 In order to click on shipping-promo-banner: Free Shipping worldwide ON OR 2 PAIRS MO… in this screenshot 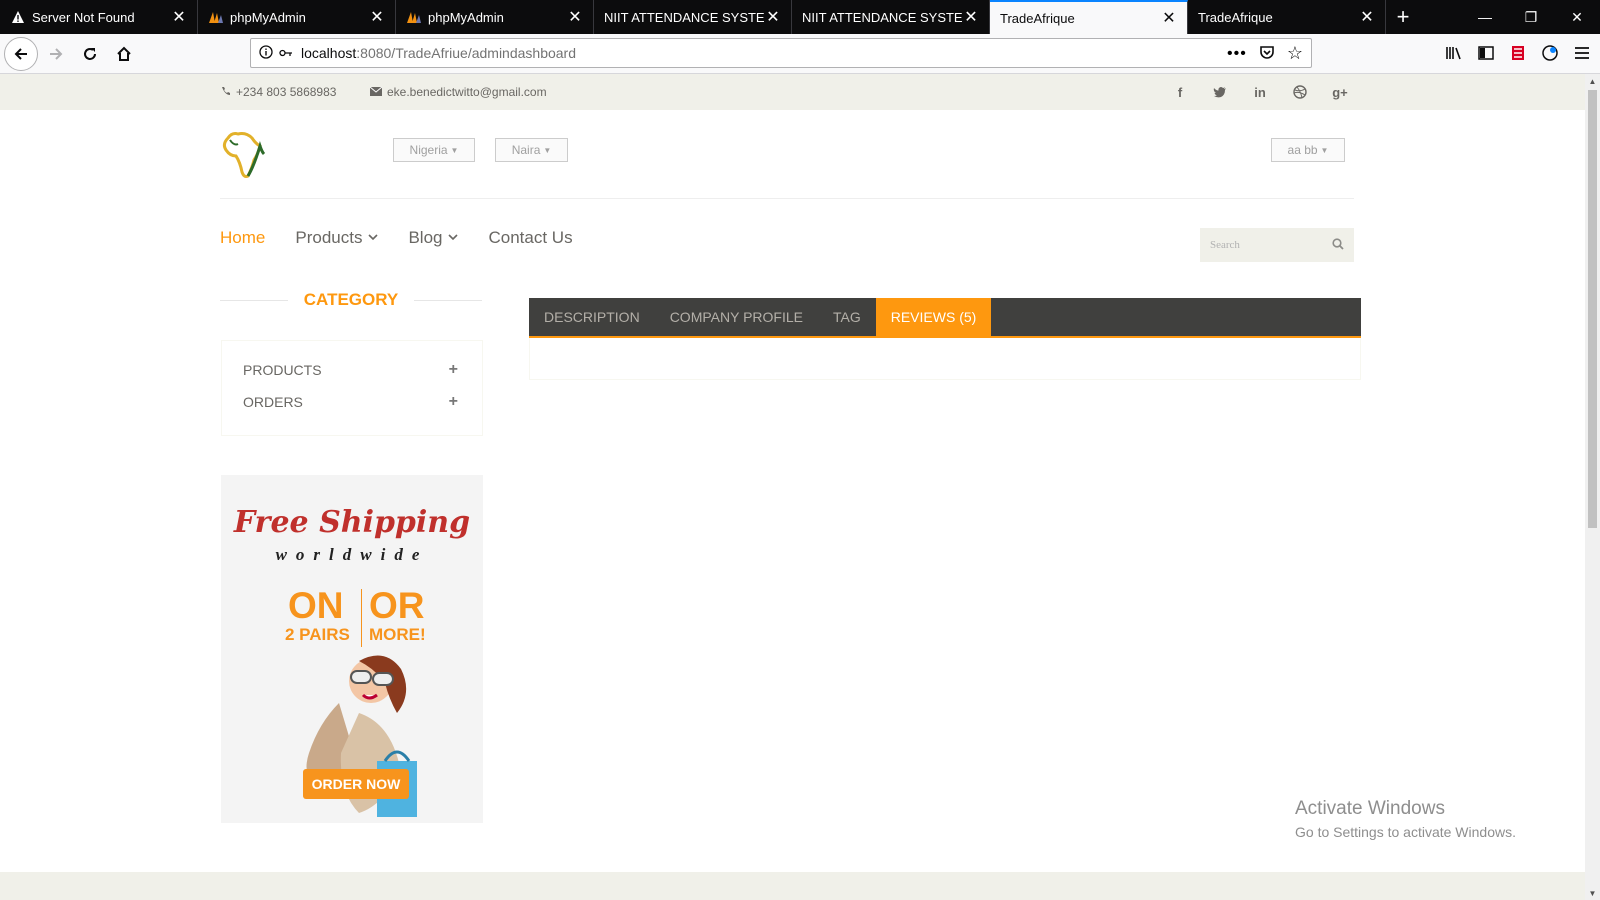, I will do `click(352, 649)`.